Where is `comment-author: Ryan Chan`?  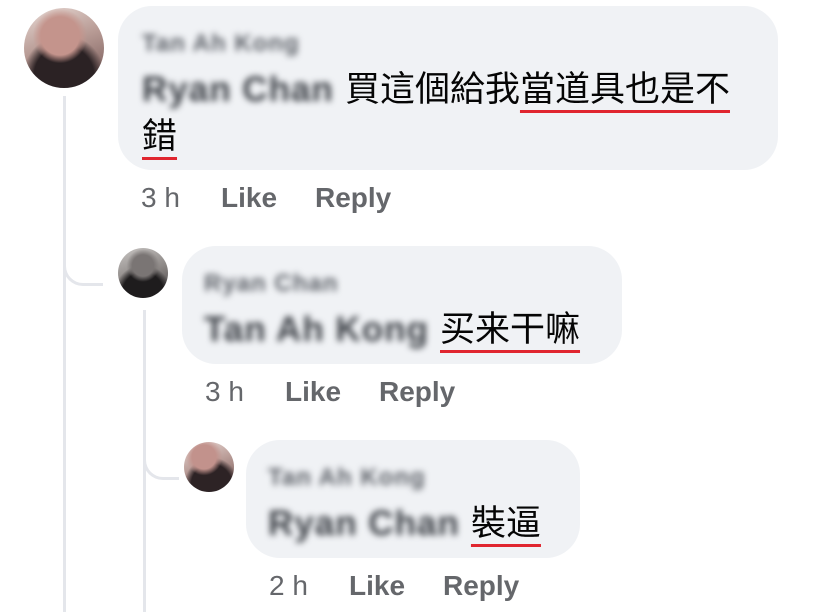
comment-author: Ryan Chan is located at coordinates (271, 284).